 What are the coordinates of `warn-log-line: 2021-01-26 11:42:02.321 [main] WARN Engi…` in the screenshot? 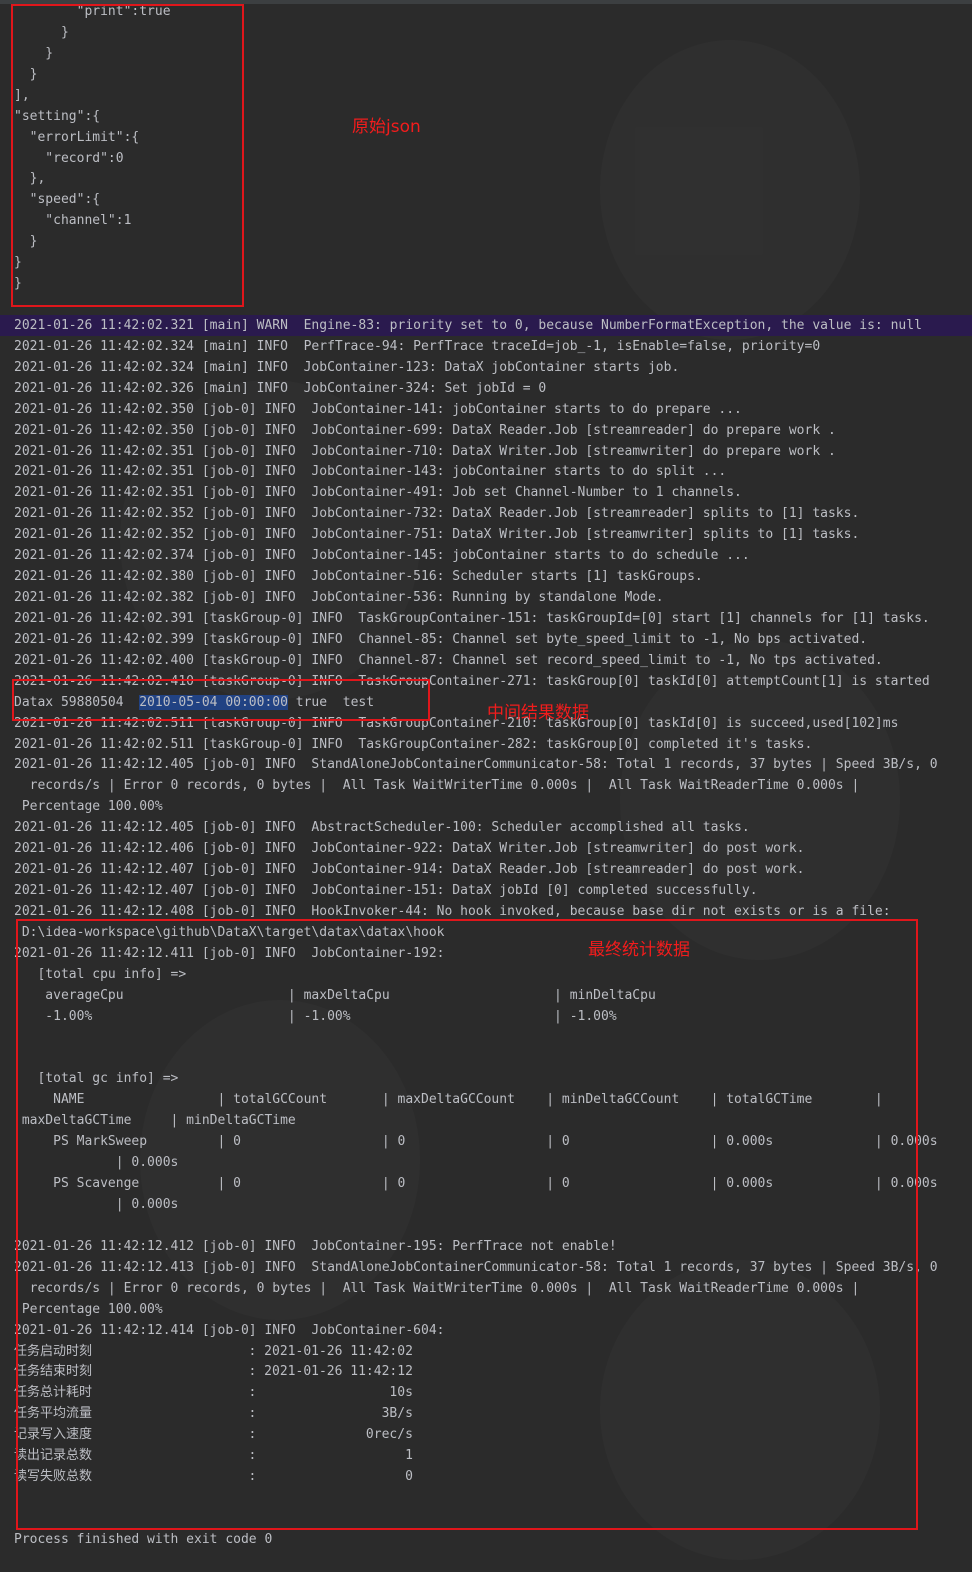 It's located at (486, 325).